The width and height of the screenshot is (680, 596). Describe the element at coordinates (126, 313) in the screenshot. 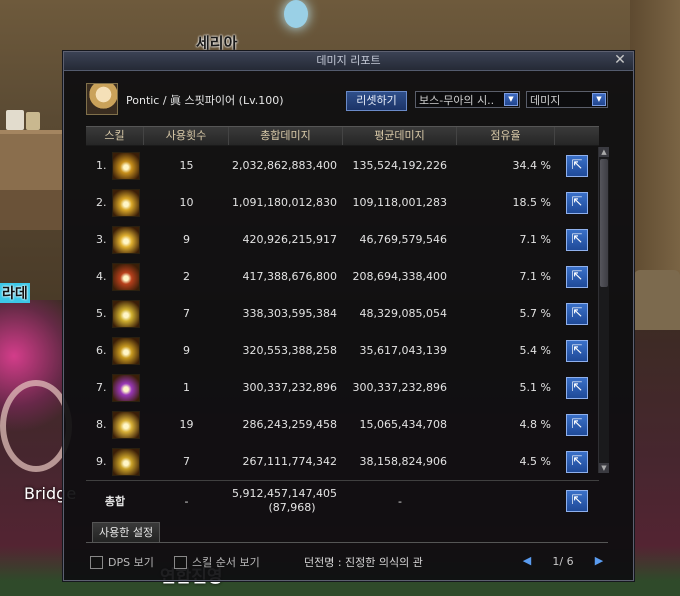

I see `skill-flash-icon` at that location.